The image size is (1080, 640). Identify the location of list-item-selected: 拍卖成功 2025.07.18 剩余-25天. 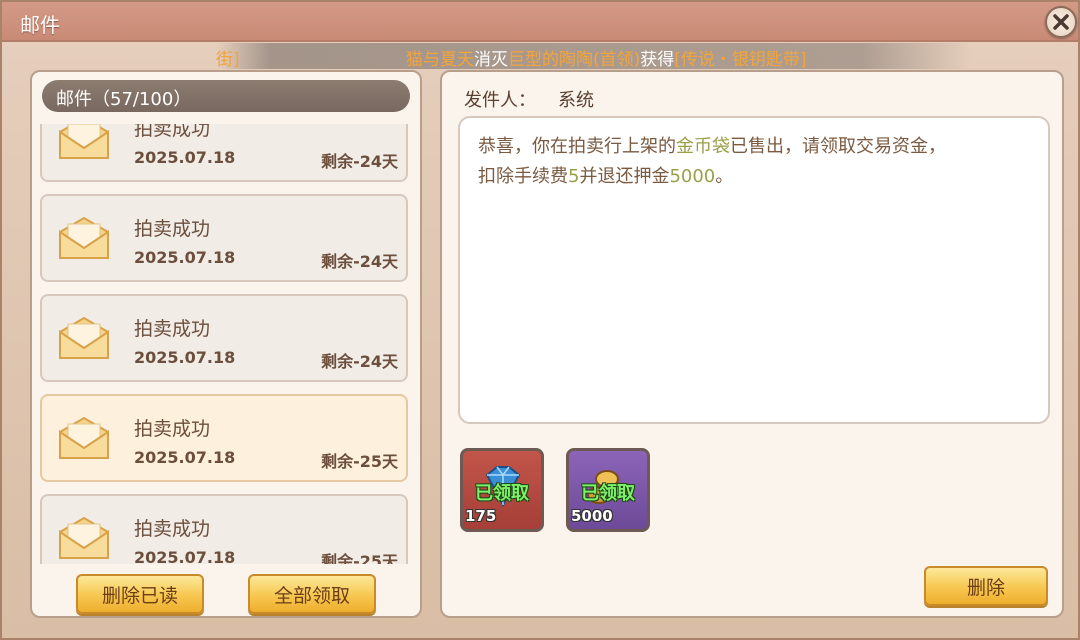
(224, 438).